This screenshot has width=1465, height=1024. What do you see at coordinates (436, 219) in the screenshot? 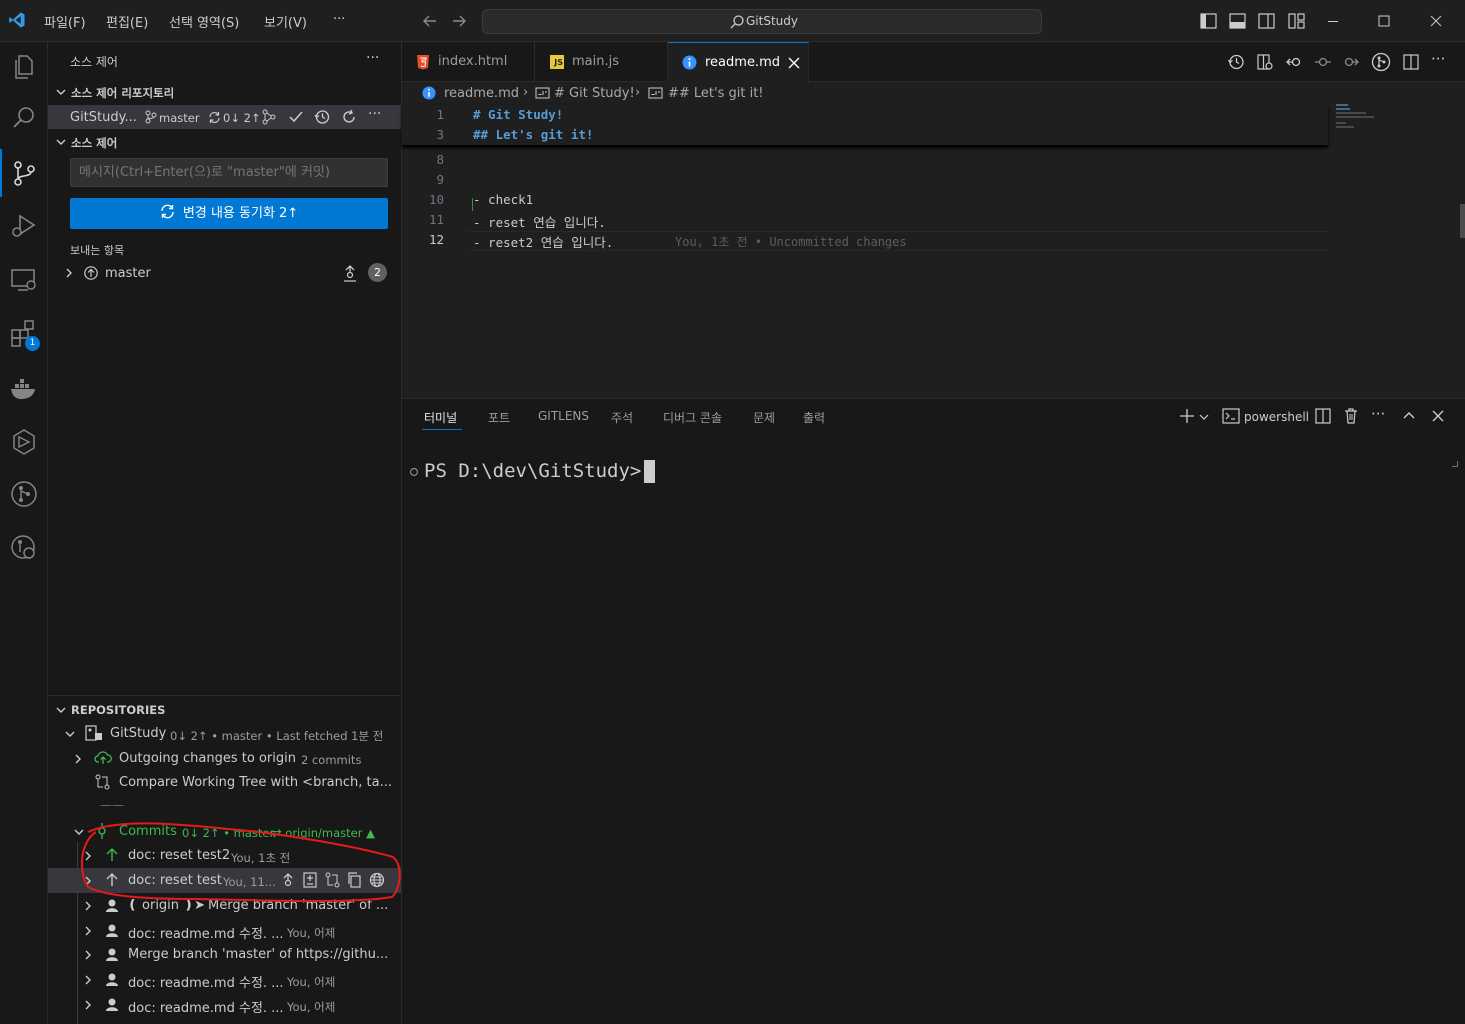
I see `line-number: 11` at bounding box center [436, 219].